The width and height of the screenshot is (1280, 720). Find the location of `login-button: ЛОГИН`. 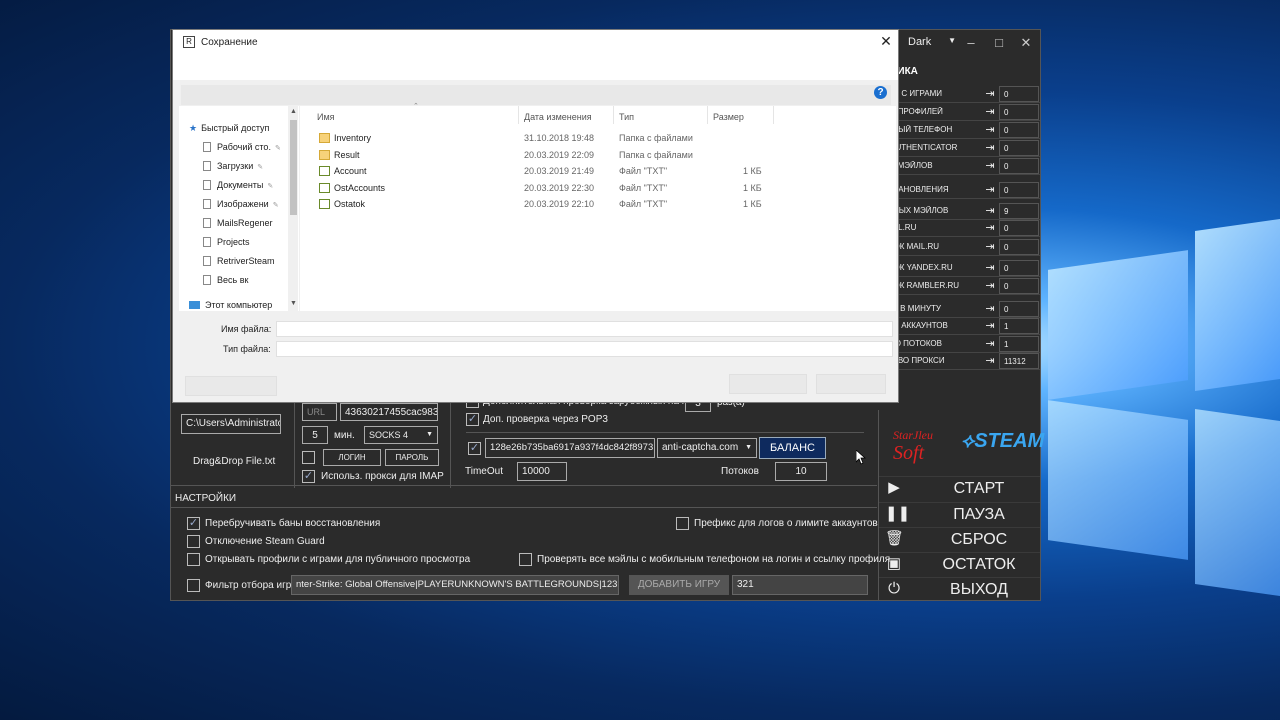

login-button: ЛОГИН is located at coordinates (352, 457).